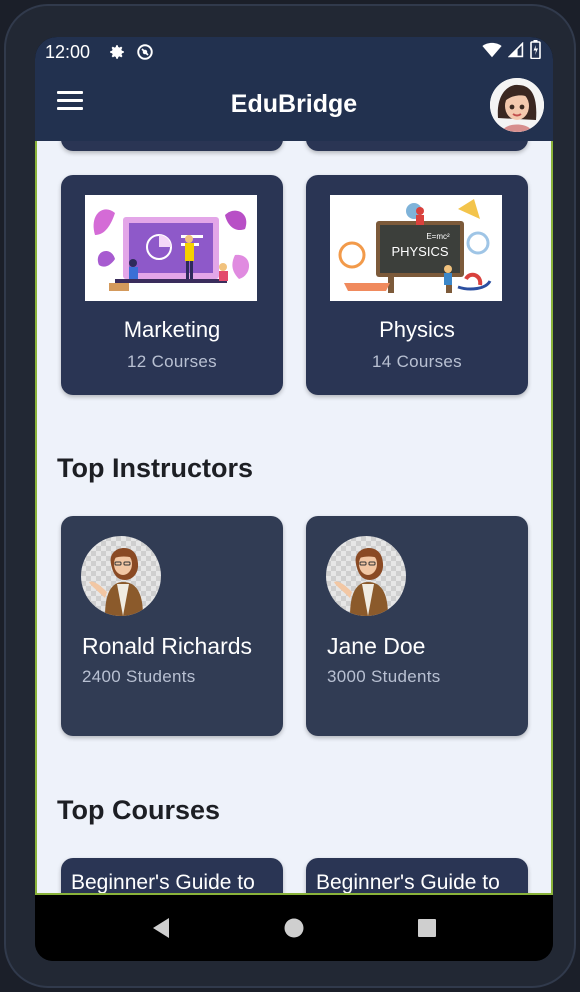 The height and width of the screenshot is (992, 580). I want to click on status-bar: 12:00, so click(294, 52).